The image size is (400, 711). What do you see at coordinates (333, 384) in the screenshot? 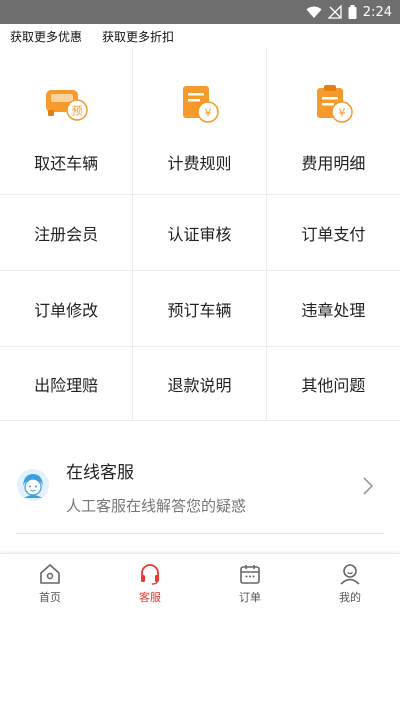
I see `grid-item-other-questions: 其他问题` at bounding box center [333, 384].